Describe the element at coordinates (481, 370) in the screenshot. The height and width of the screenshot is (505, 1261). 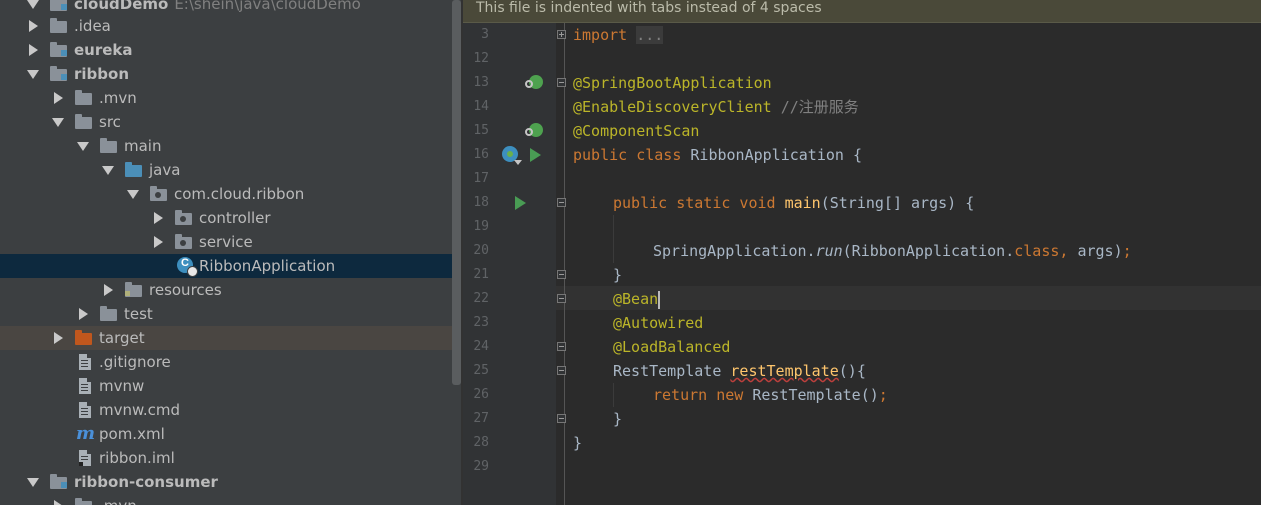
I see `line-number: 25` at that location.